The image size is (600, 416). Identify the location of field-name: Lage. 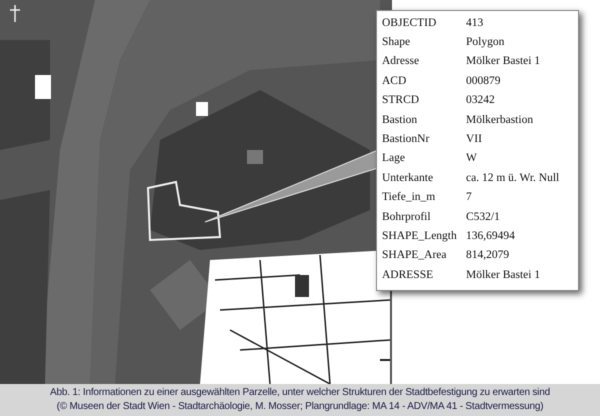
(394, 158).